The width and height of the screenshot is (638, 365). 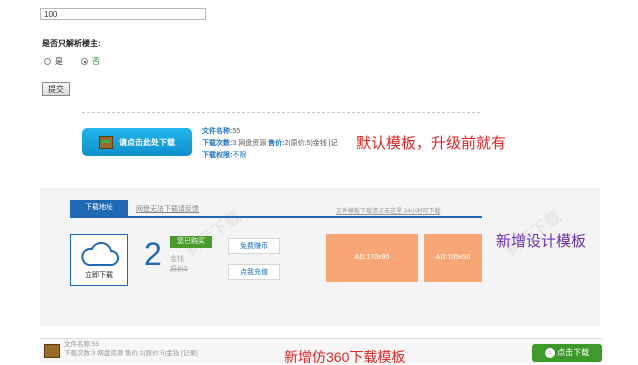 I want to click on price-value: 2(原价:5)金钱 [记, so click(x=311, y=143).